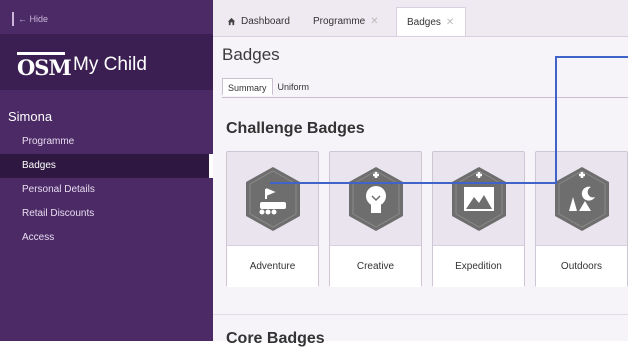  Describe the element at coordinates (375, 198) in the screenshot. I see `lightbulb-icon` at that location.